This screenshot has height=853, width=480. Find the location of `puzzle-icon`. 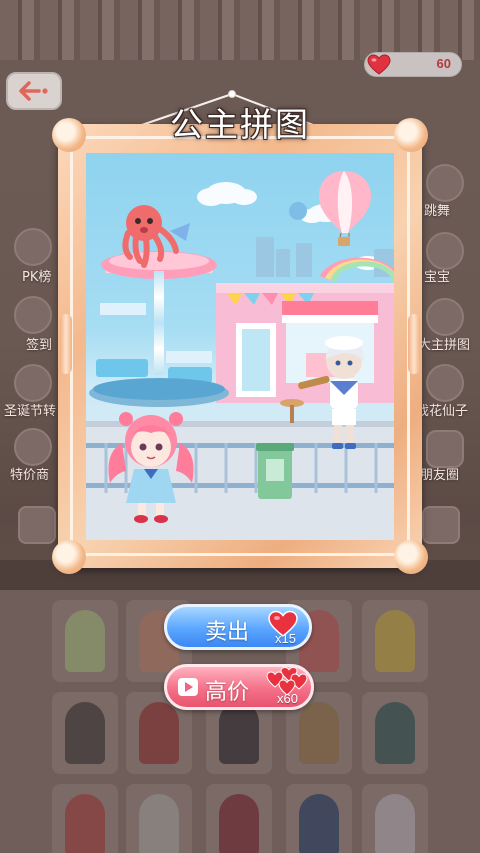

puzzle-icon is located at coordinates (445, 317).